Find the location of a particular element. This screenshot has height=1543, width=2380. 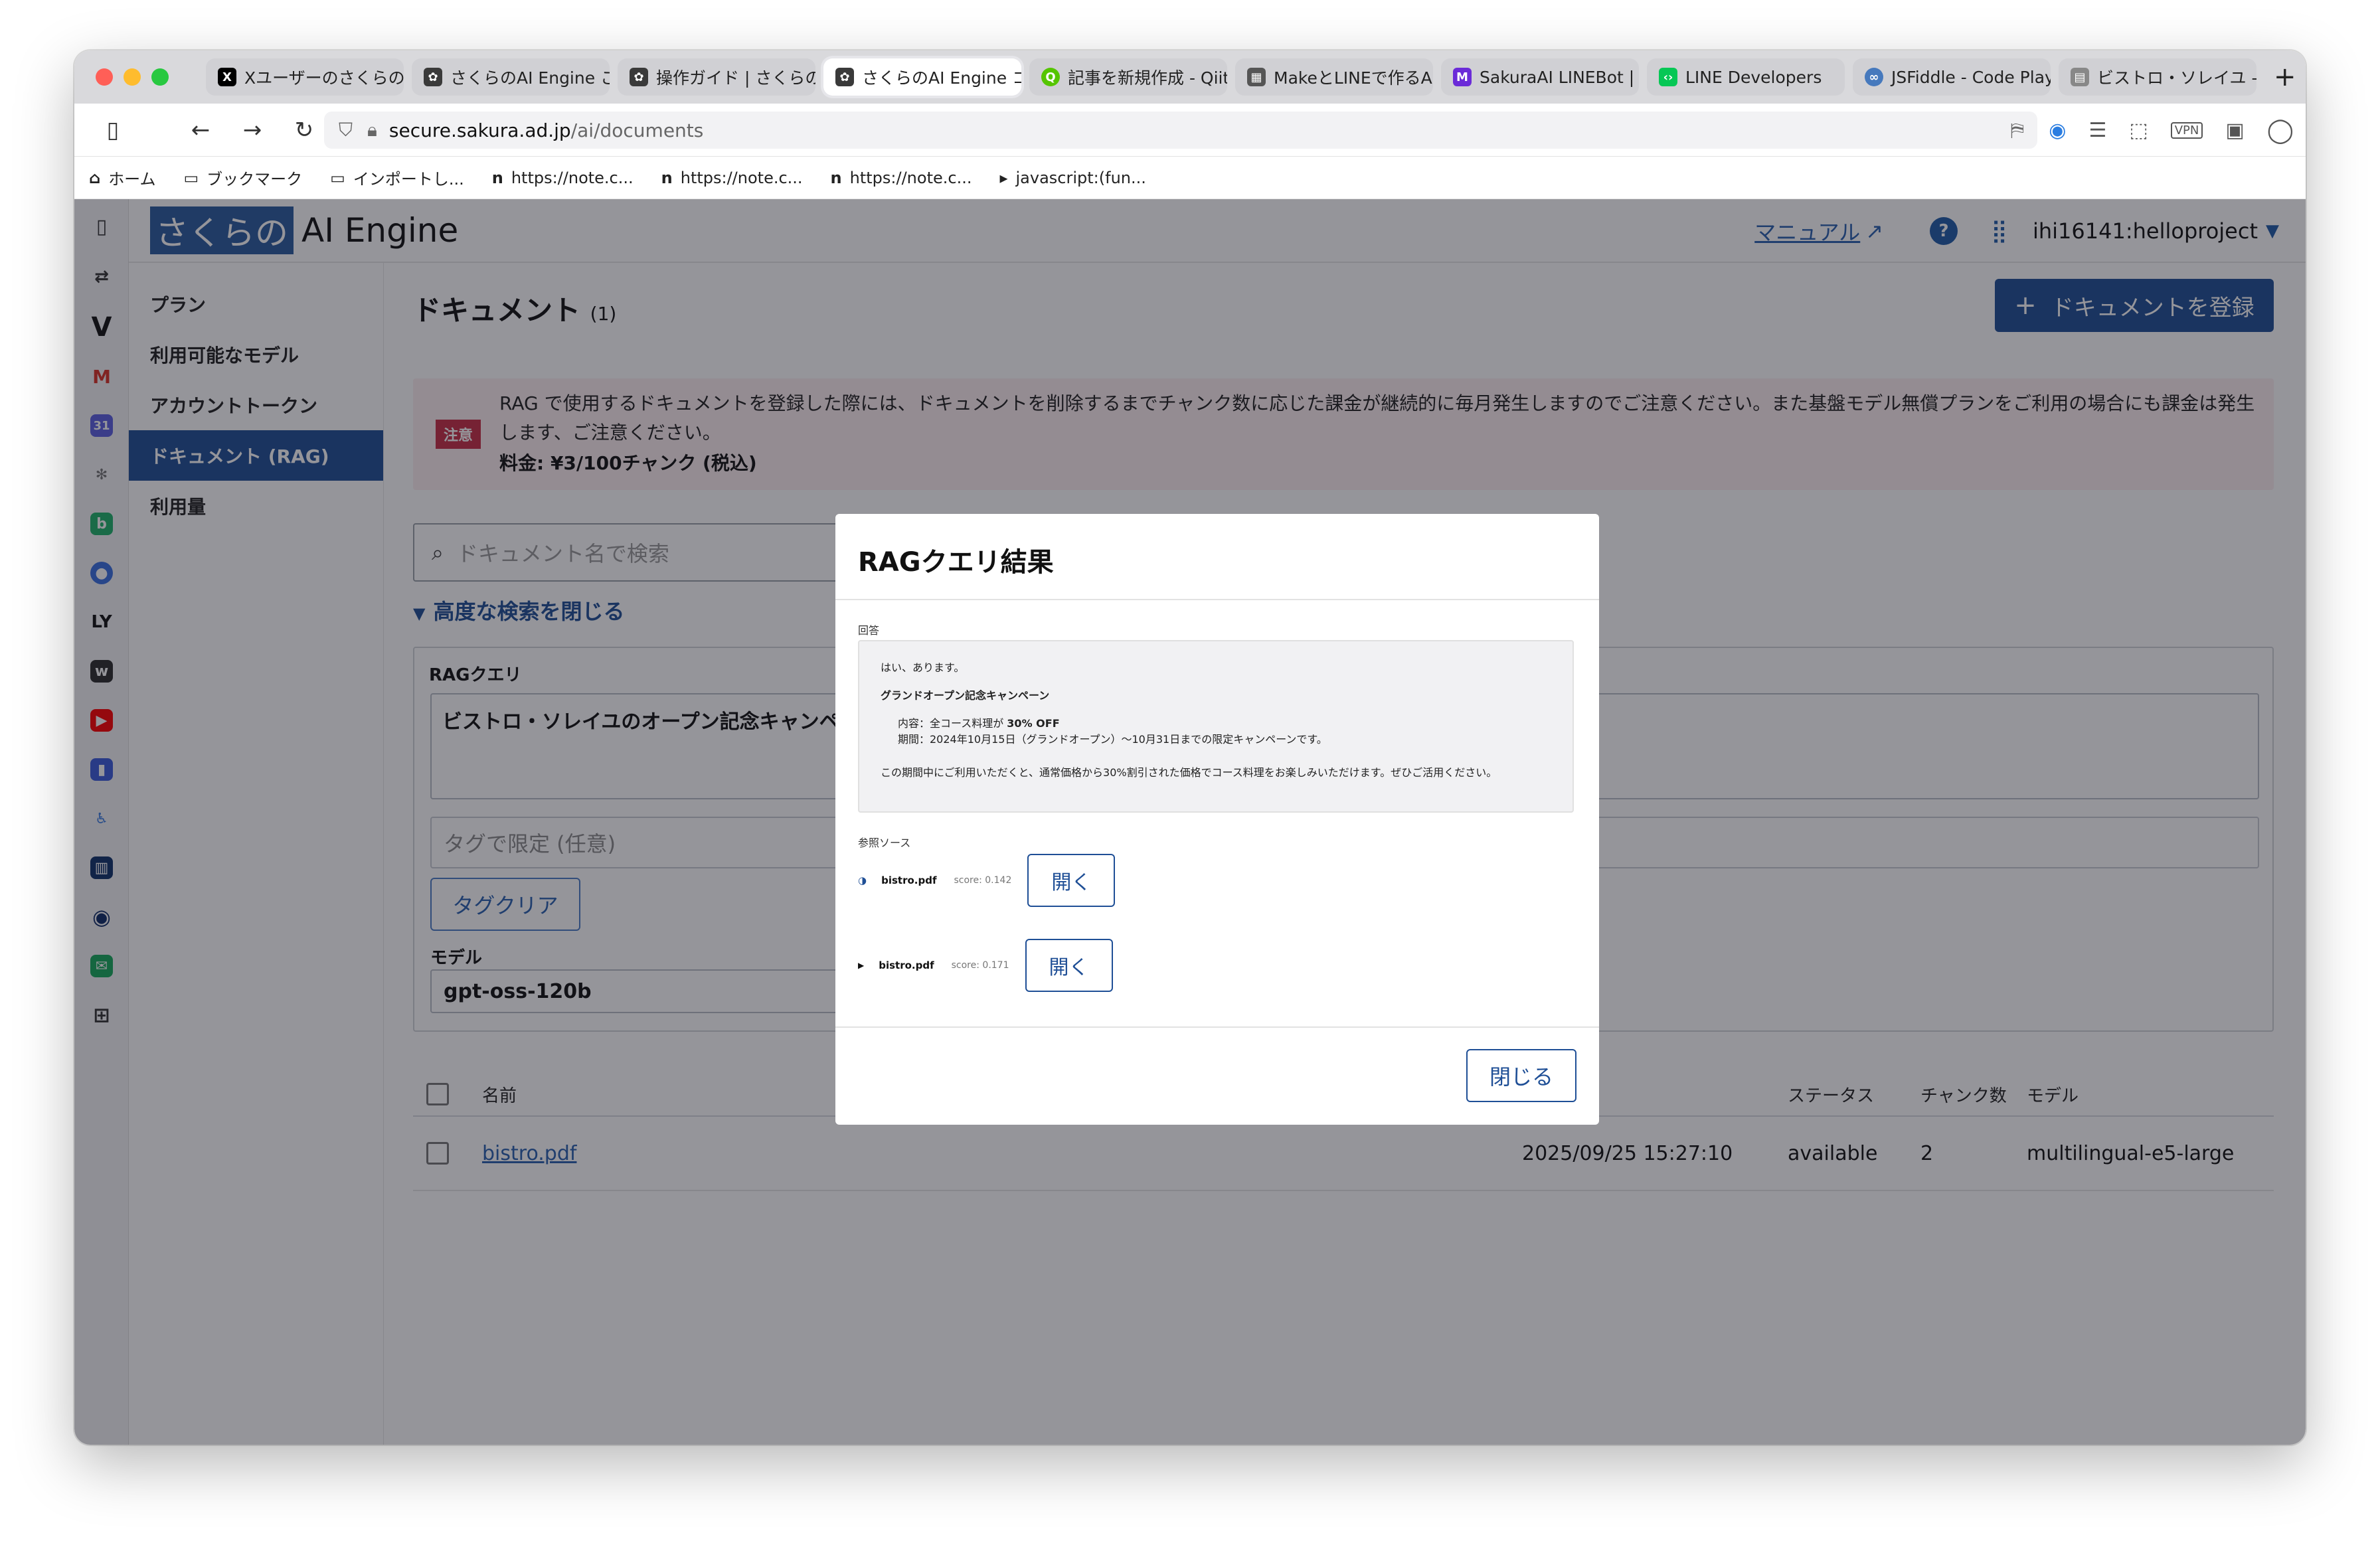

bookmark-folder-bookmarks: ▭ ブックマーク is located at coordinates (242, 177).